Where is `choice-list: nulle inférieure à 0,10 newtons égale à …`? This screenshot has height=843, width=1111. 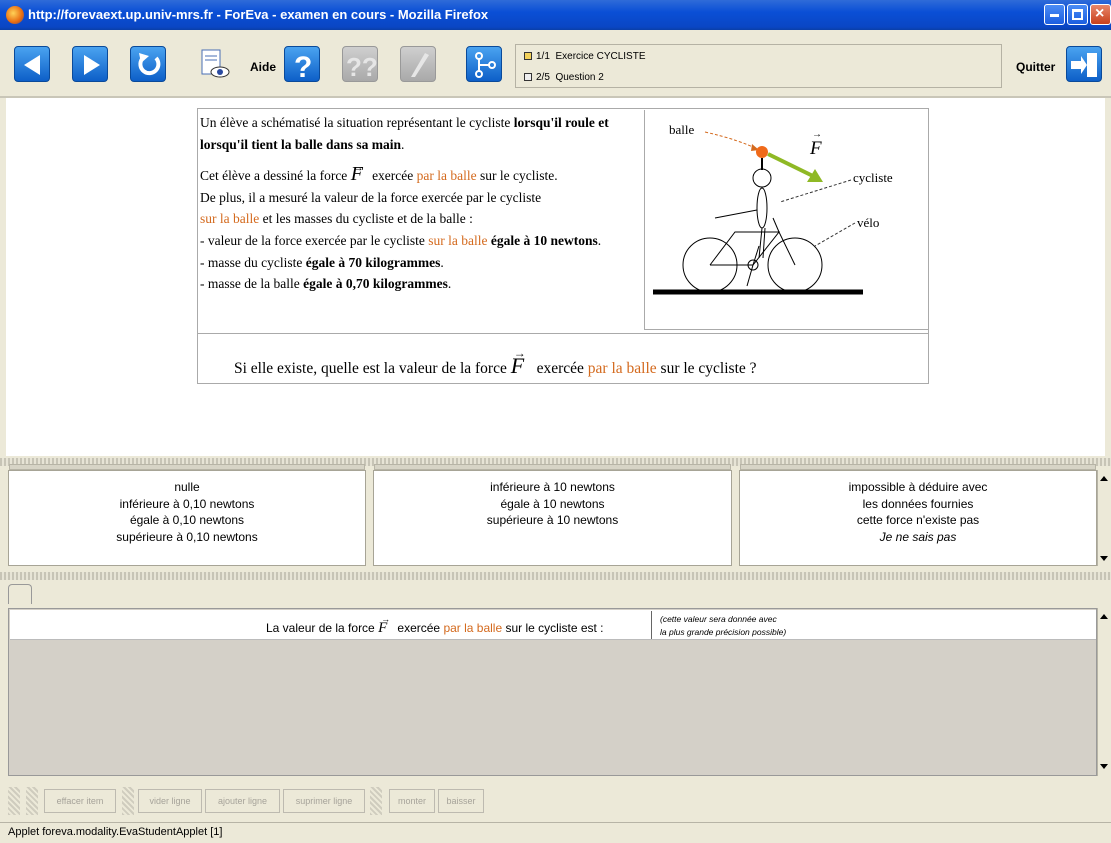
choice-list: nulle inférieure à 0,10 newtons égale à … is located at coordinates (187, 508).